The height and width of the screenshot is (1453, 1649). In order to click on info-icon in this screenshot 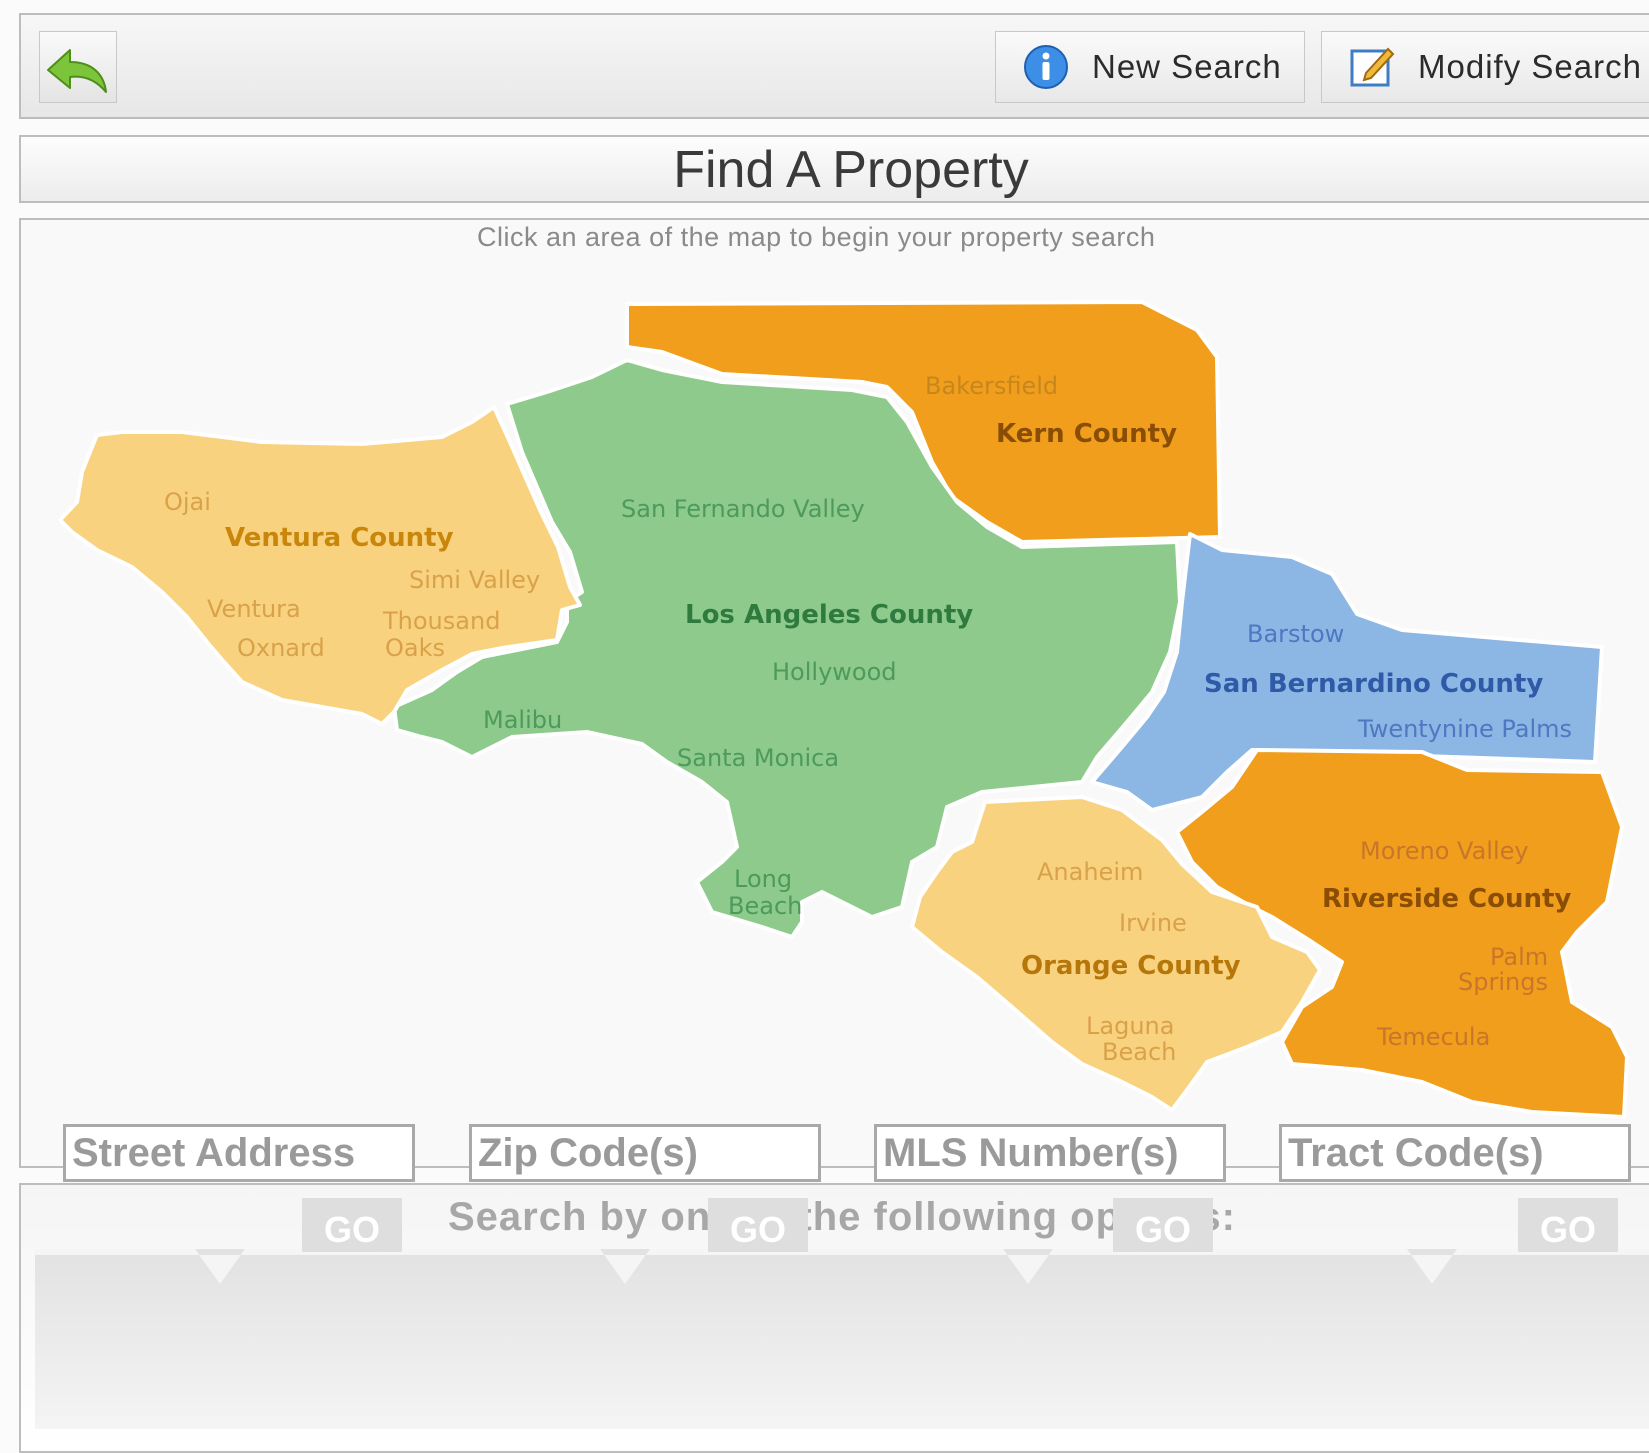, I will do `click(1046, 67)`.